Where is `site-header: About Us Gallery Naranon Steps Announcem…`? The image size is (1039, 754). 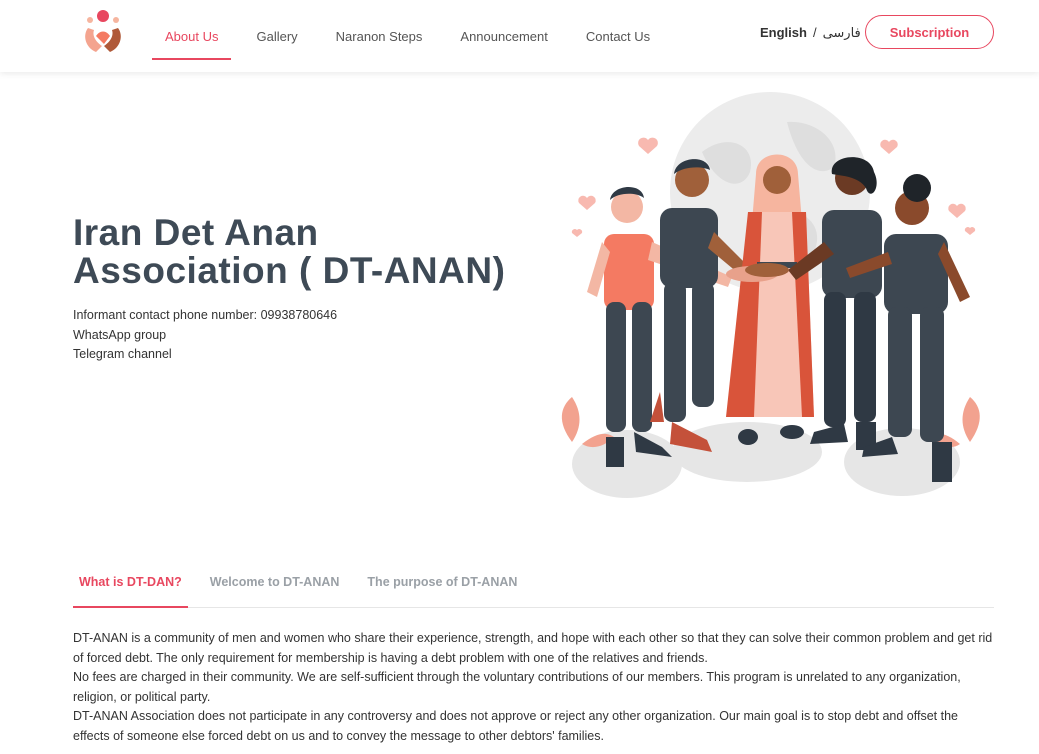
site-header: About Us Gallery Naranon Steps Announcem… is located at coordinates (519, 36).